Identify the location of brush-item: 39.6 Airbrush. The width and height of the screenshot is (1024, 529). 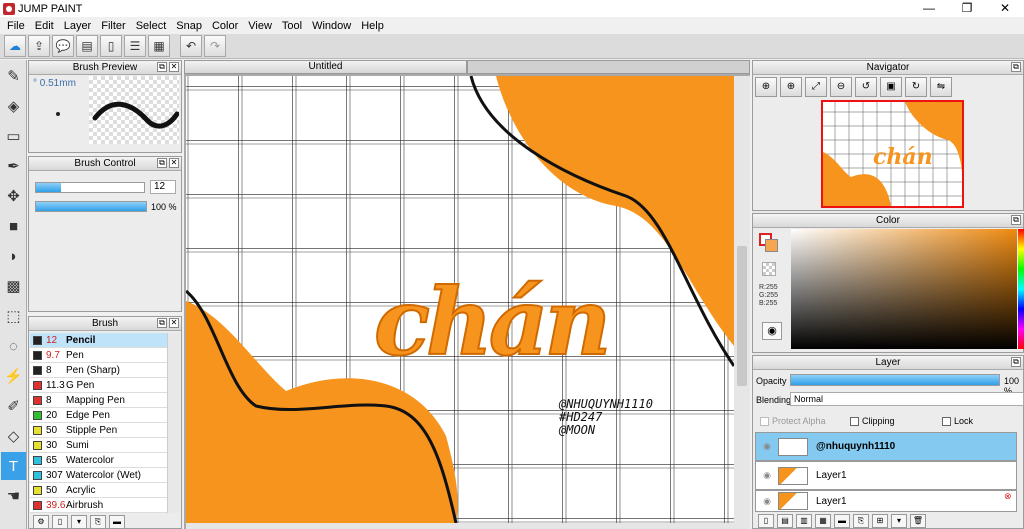
(98, 505).